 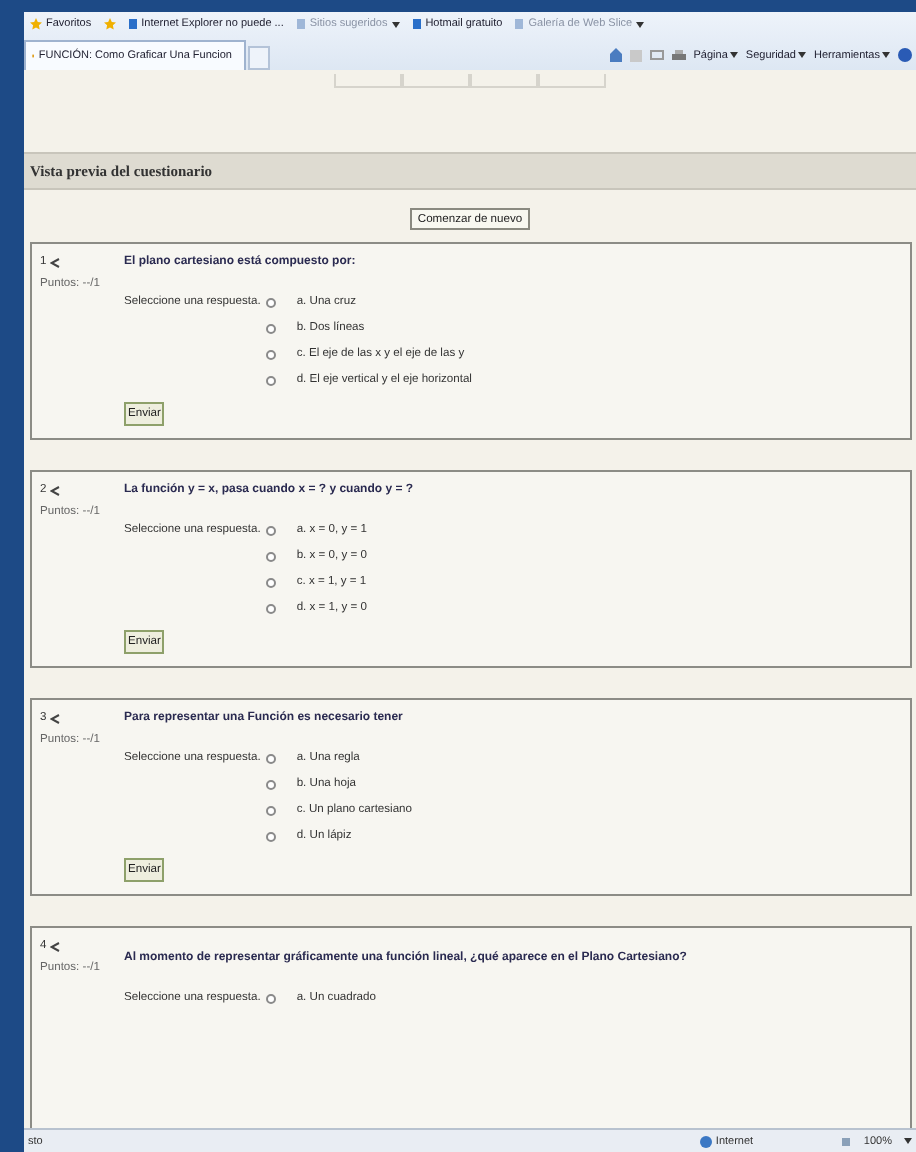 What do you see at coordinates (905, 55) in the screenshot?
I see `help-icon` at bounding box center [905, 55].